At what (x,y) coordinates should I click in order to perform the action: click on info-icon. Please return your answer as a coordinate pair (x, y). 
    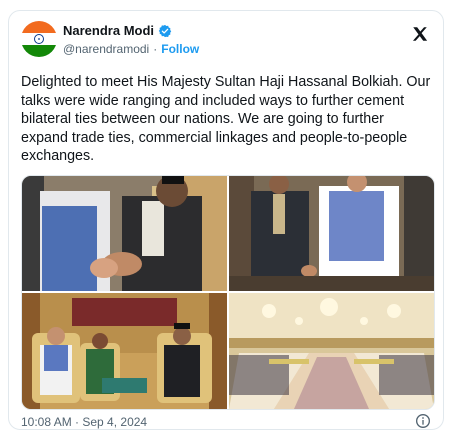
    Looking at the image, I should click on (423, 421).